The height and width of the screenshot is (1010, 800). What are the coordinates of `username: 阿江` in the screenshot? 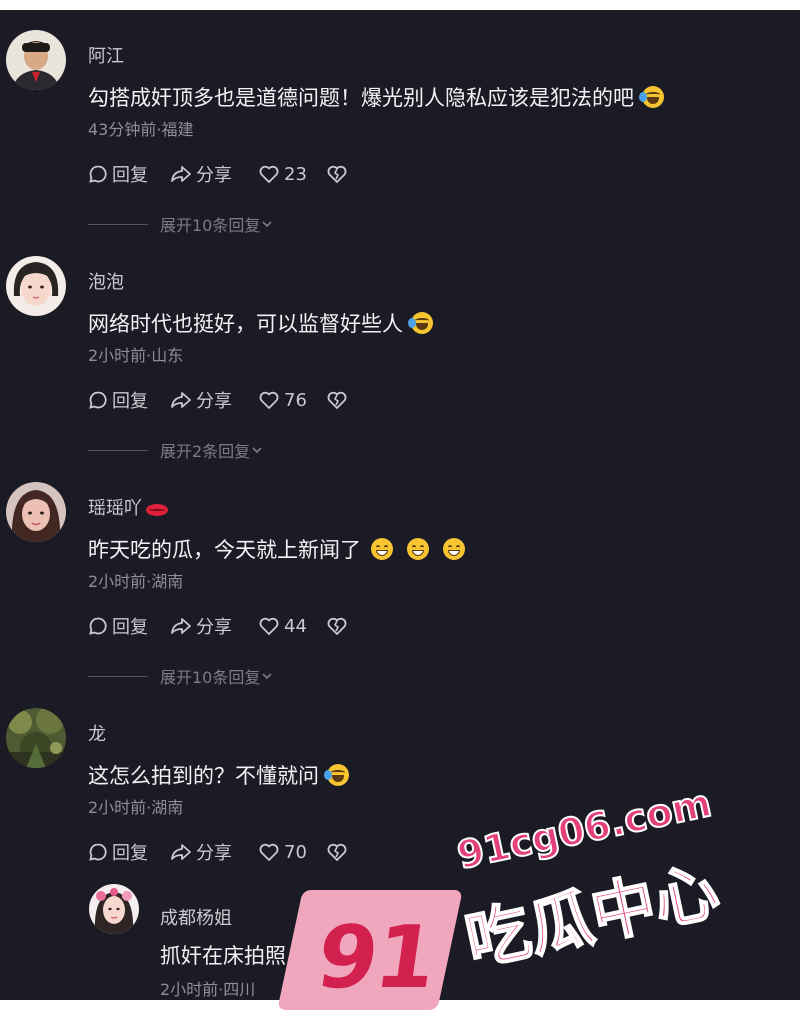 It's located at (106, 55).